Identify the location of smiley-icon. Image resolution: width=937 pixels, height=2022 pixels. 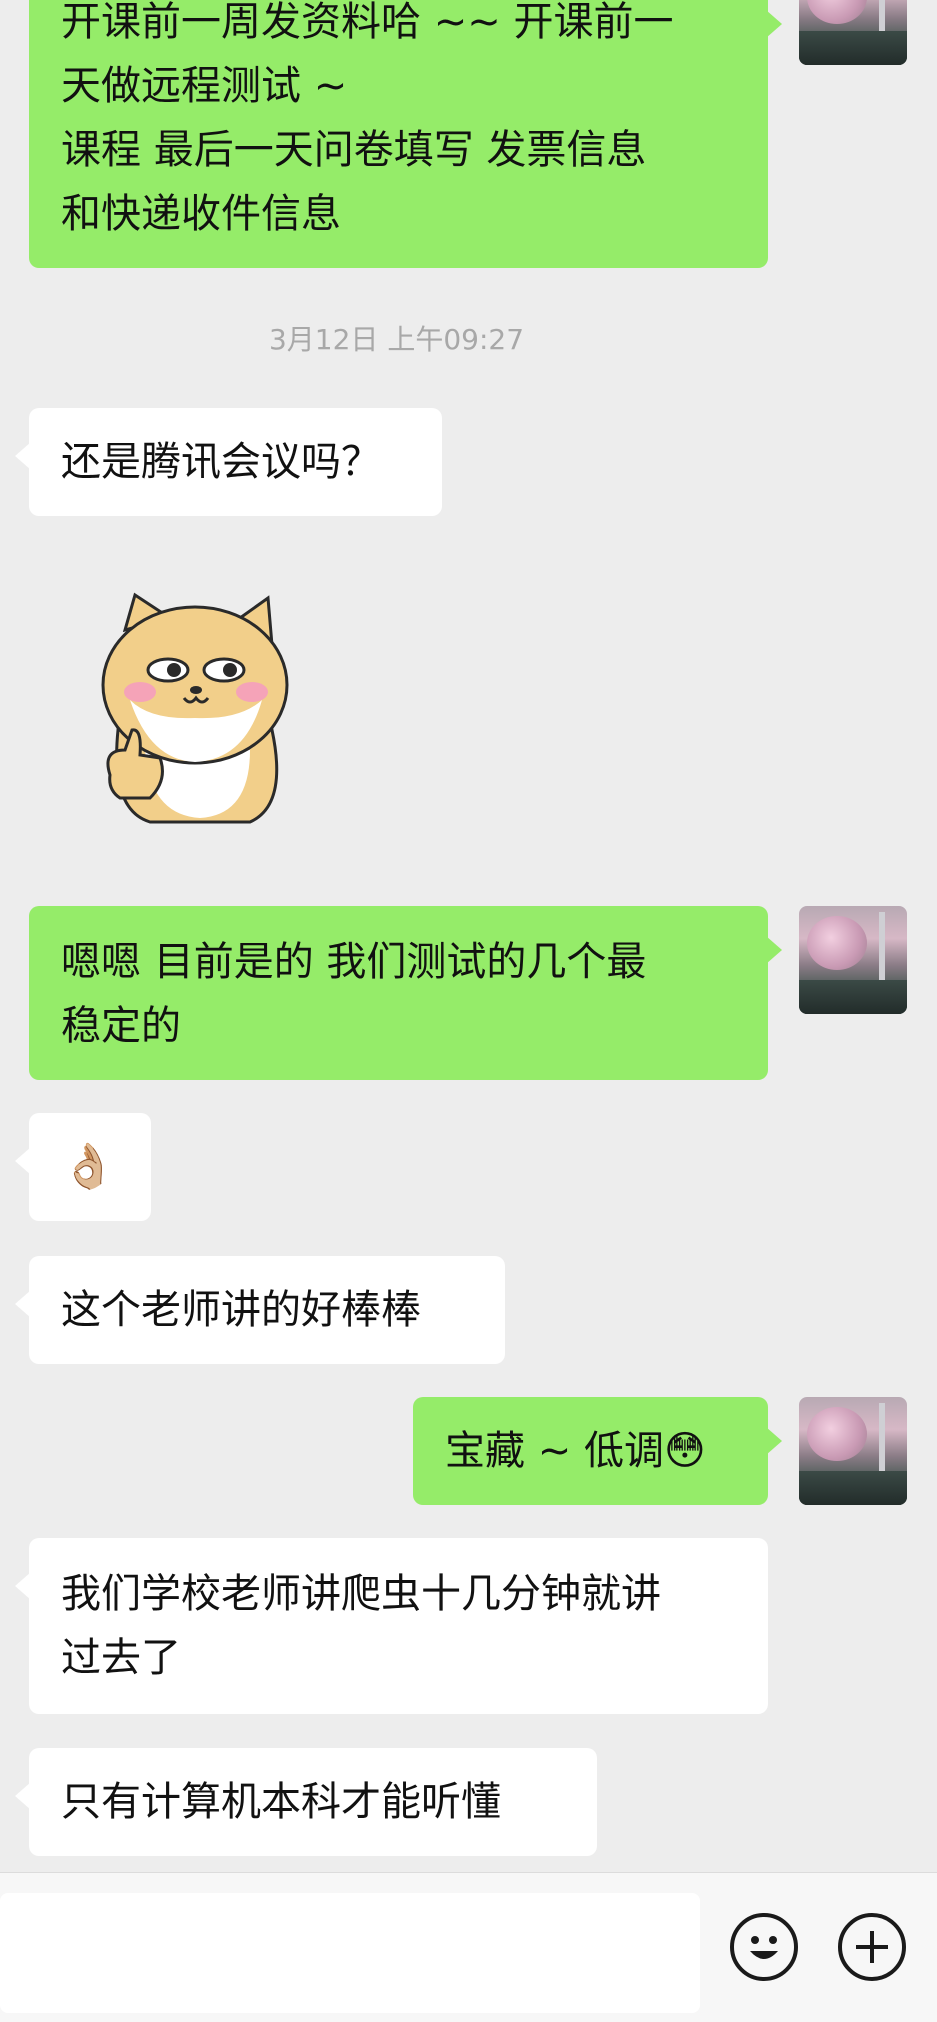
(764, 1947).